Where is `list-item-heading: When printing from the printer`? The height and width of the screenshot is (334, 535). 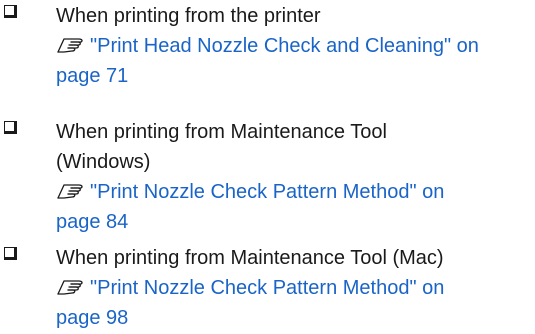 list-item-heading: When printing from the printer is located at coordinates (188, 16).